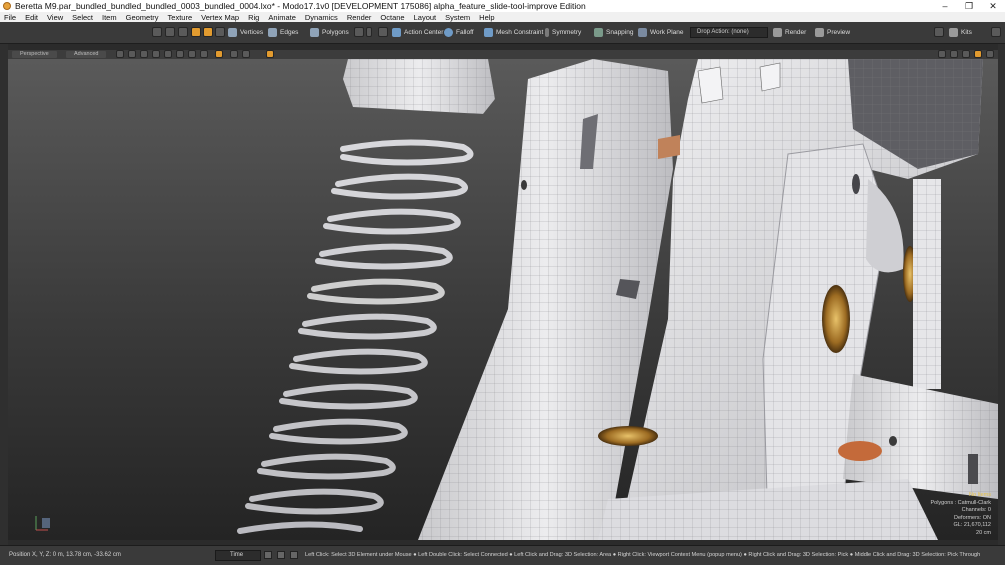 Image resolution: width=1005 pixels, height=565 pixels. I want to click on menu-item: Item, so click(109, 17).